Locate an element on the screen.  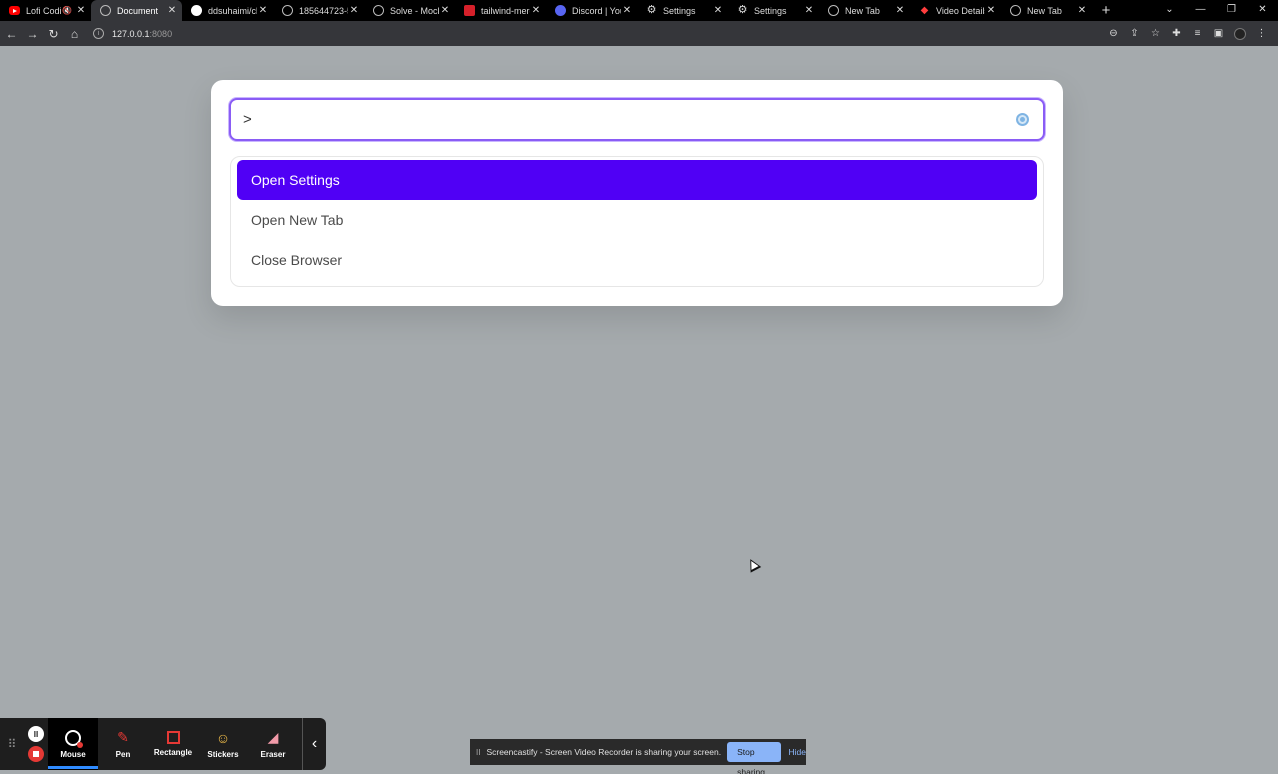
command-results-list: Open Settings Open New Tab Close Browser is located at coordinates (637, 221).